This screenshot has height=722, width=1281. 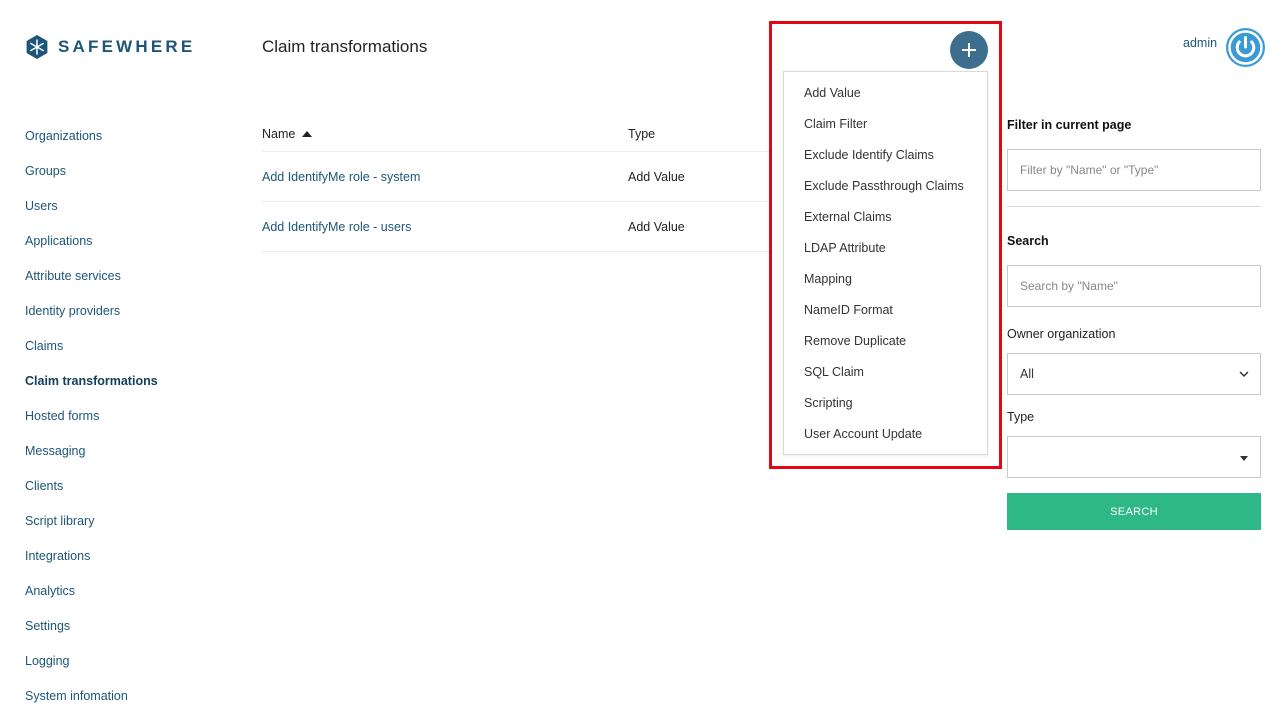 What do you see at coordinates (127, 46) in the screenshot?
I see `brand-name: SAFEWHERE` at bounding box center [127, 46].